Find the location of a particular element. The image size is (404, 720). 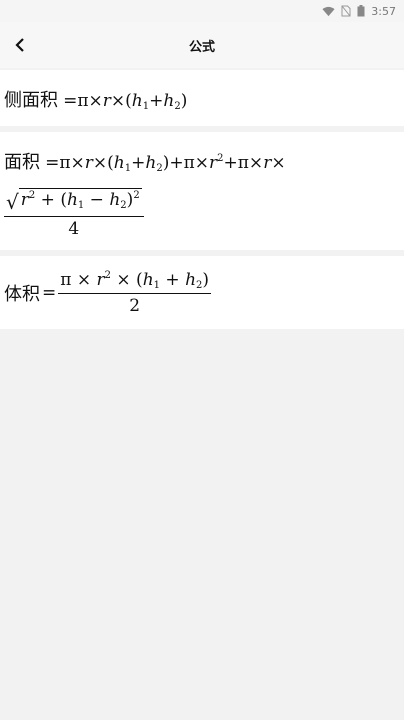

formula-card-volume: 体积 = π × r2 × (h1 + h2) 2 is located at coordinates (202, 292).